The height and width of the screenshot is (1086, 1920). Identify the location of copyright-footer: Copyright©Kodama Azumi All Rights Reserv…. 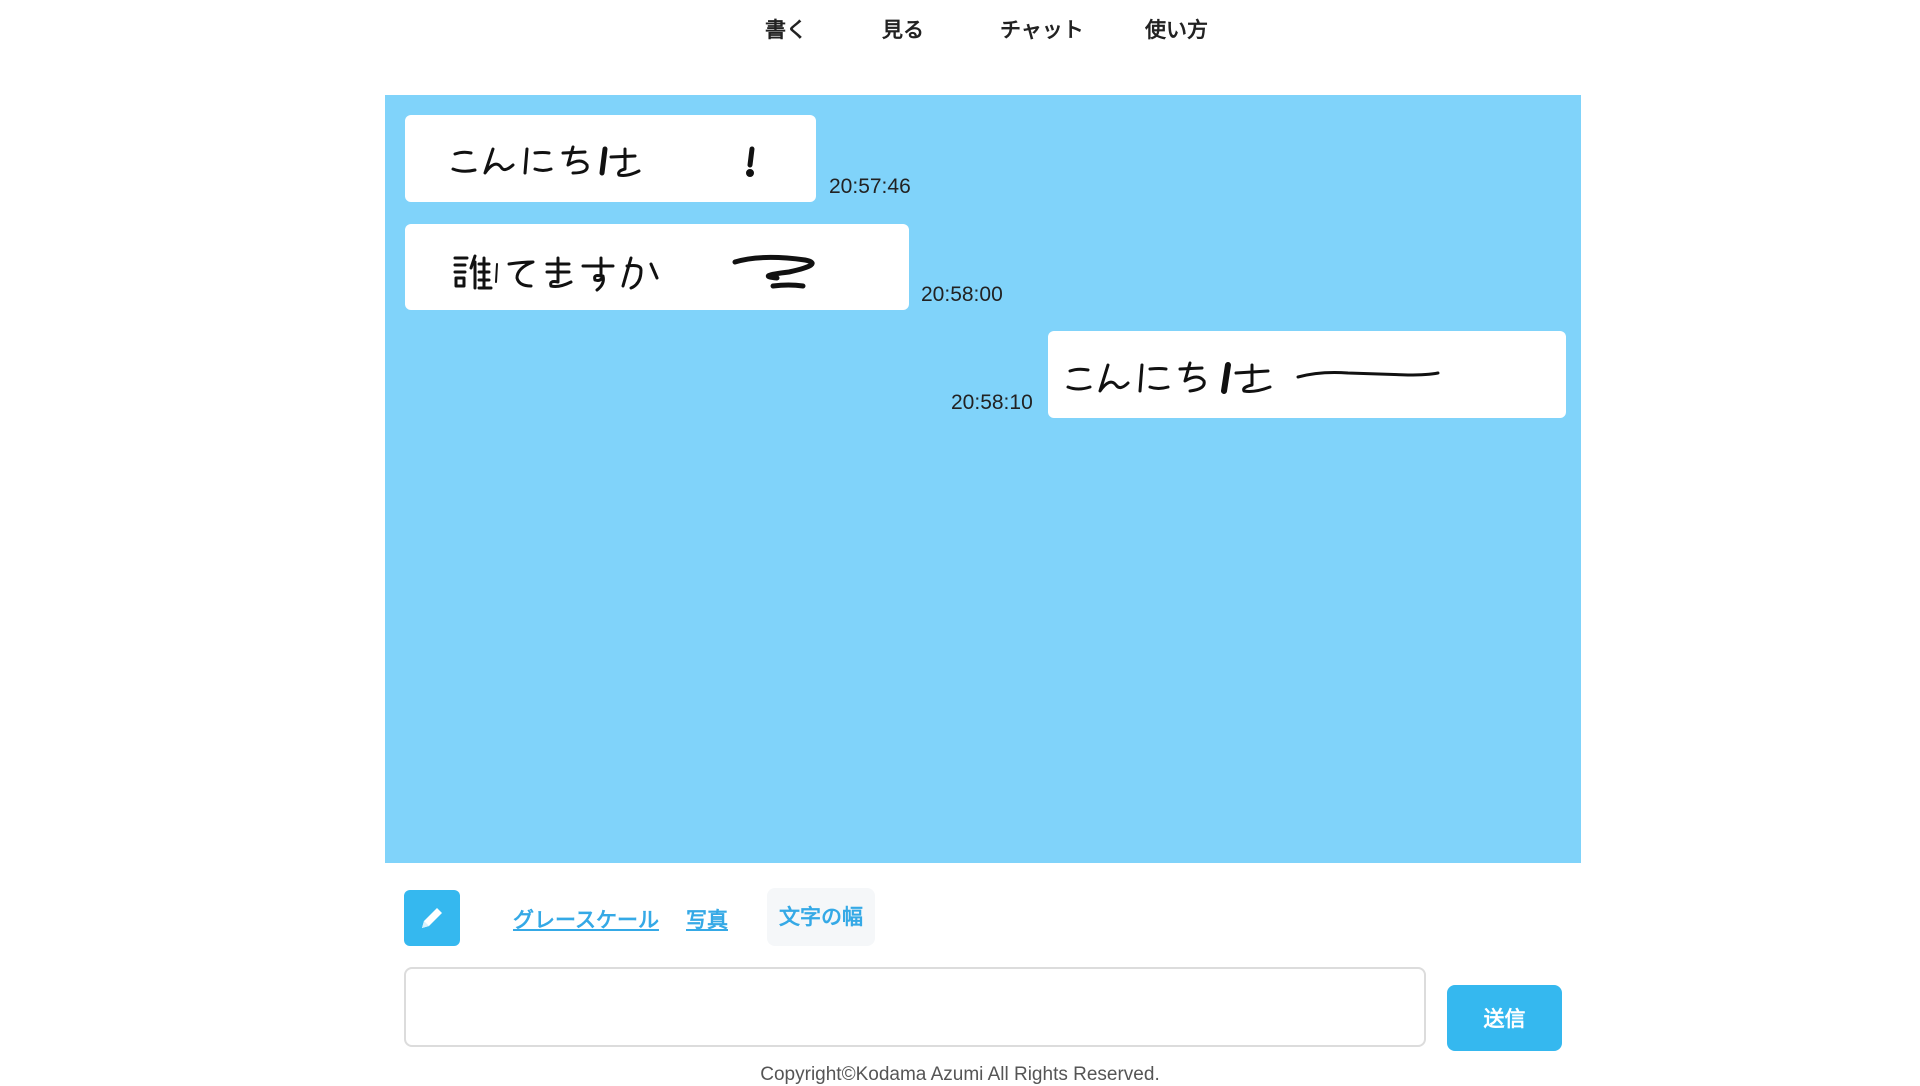
(960, 1074).